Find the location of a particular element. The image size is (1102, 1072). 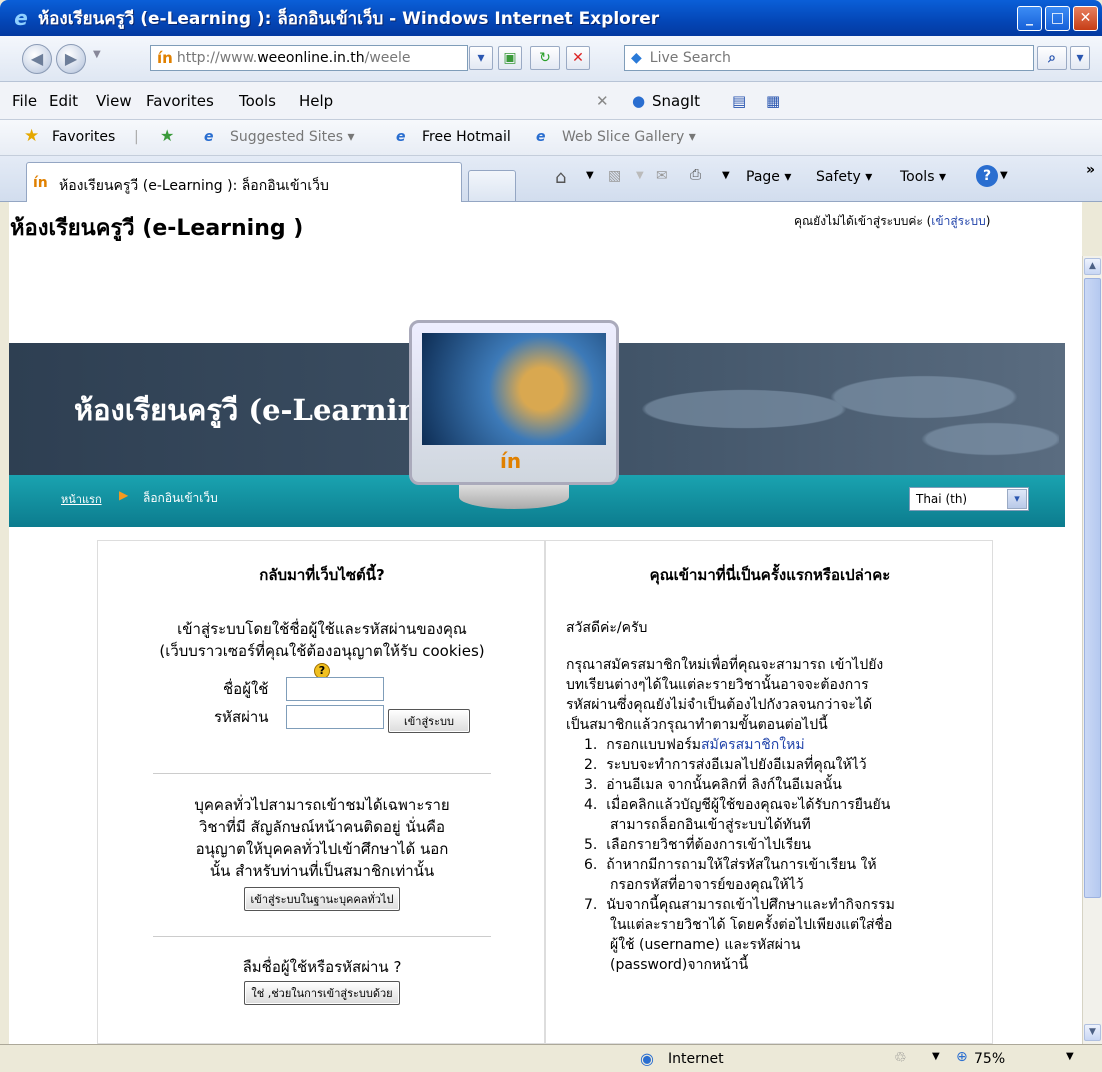

scroll-thumb is located at coordinates (1092, 588).